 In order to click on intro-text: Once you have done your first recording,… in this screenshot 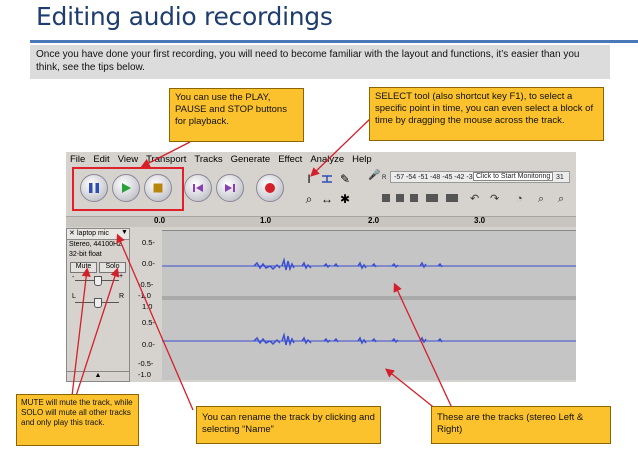, I will do `click(320, 62)`.